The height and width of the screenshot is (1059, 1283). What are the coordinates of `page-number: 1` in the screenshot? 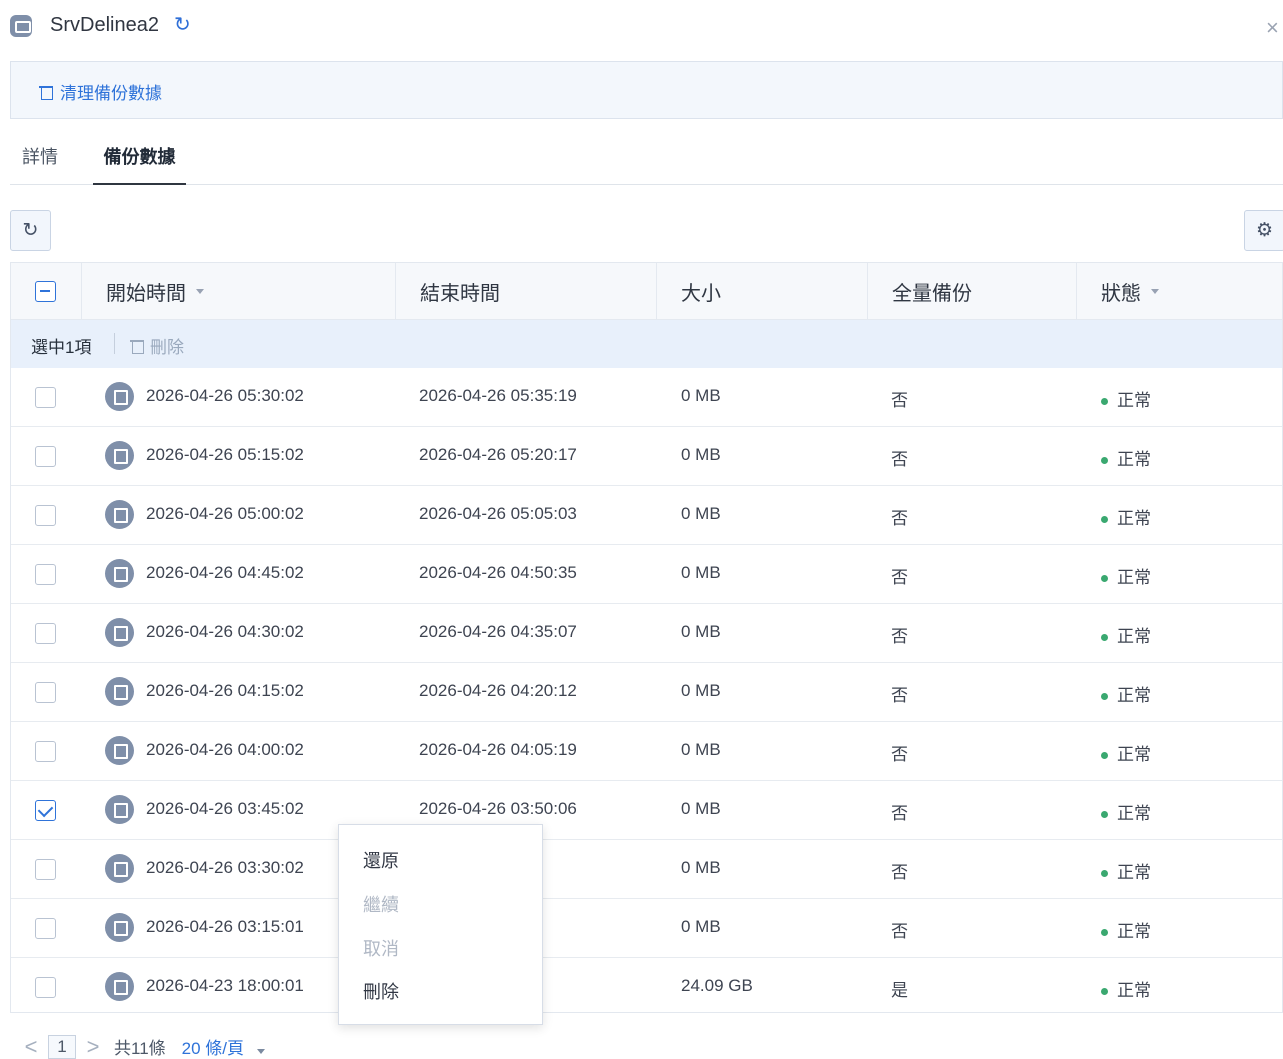 It's located at (62, 1046).